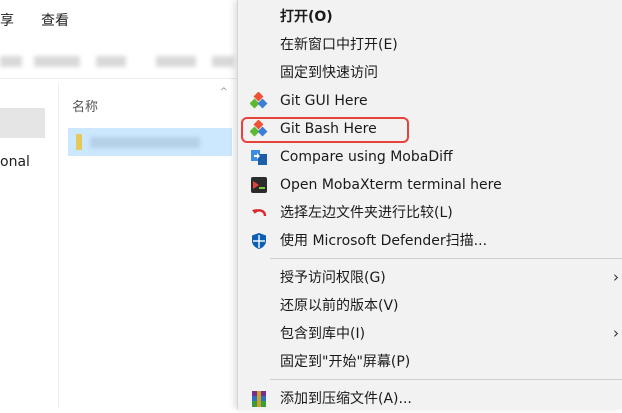  I want to click on menu-item-label: Compare using MobaDiff, so click(366, 157).